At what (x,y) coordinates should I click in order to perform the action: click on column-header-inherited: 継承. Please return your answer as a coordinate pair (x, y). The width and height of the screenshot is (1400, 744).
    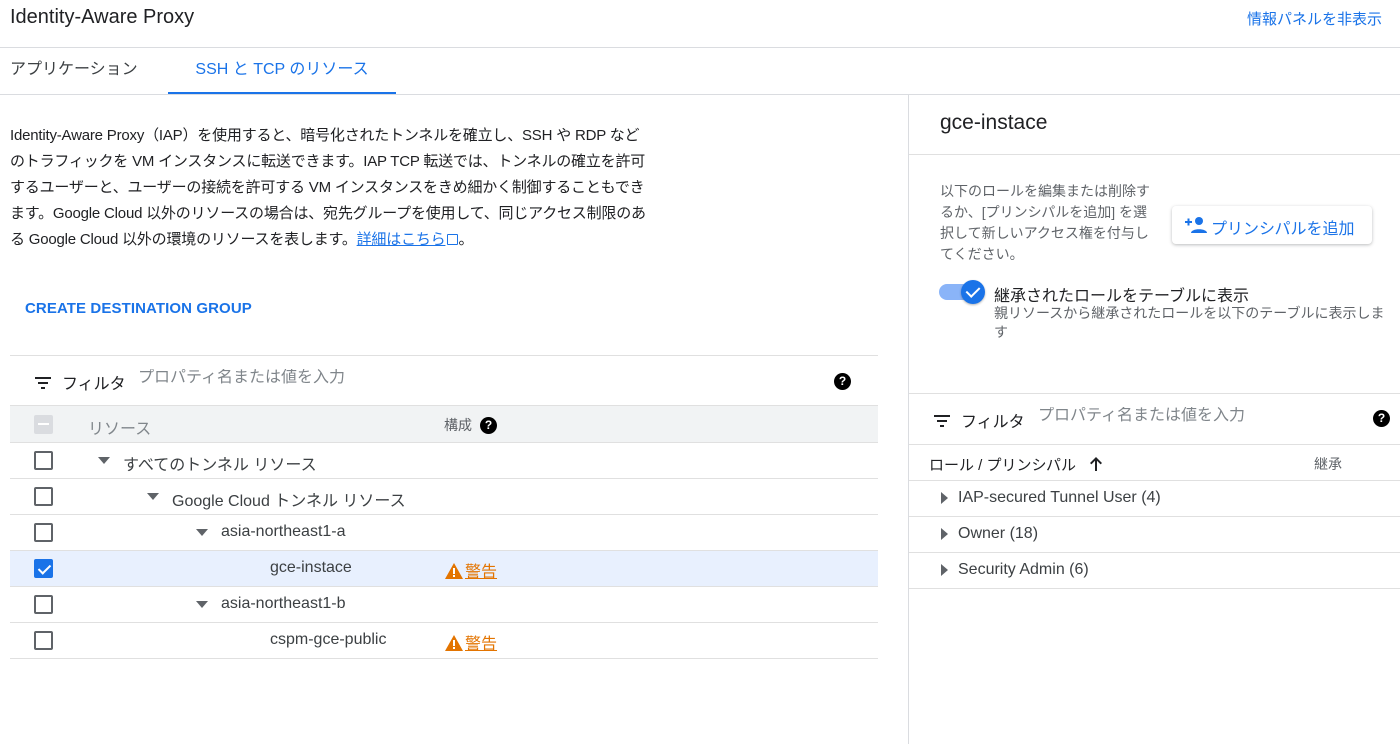
    Looking at the image, I should click on (1328, 464).